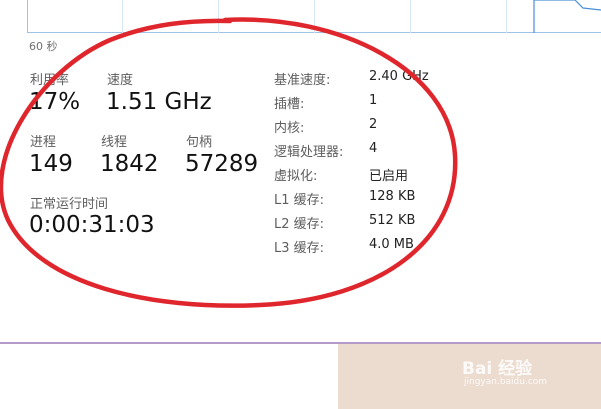 This screenshot has height=409, width=601. I want to click on detail-label-virtualization: 虚拟化:, so click(296, 176).